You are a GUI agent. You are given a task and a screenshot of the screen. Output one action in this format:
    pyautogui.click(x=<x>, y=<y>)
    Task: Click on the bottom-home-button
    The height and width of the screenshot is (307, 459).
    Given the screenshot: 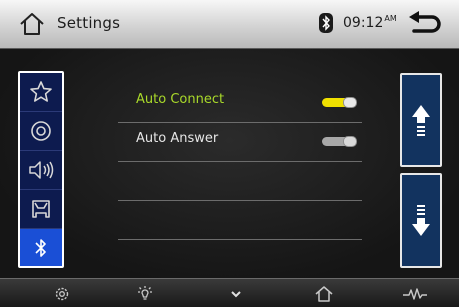 What is the action you would take?
    pyautogui.click(x=324, y=294)
    